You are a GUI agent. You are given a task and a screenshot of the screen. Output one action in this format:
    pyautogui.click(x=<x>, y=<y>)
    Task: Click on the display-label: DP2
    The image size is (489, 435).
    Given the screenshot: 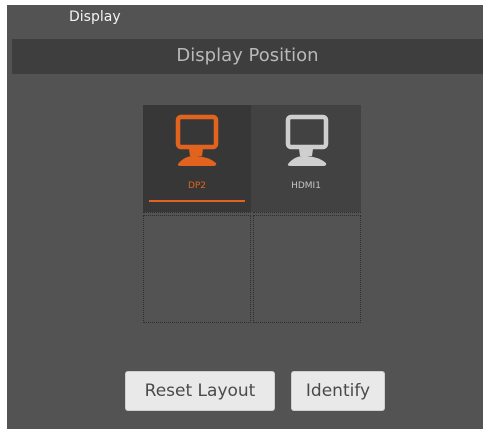 What is the action you would take?
    pyautogui.click(x=197, y=186)
    